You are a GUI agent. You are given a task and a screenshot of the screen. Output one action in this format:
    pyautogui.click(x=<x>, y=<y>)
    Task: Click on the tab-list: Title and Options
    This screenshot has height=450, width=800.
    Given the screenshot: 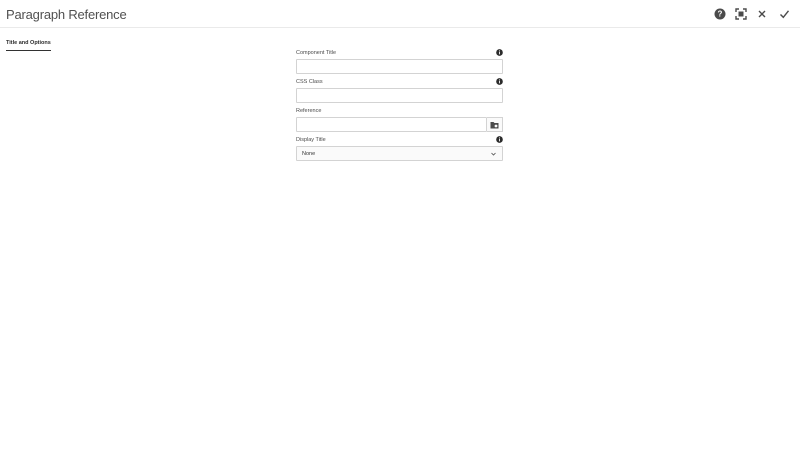 What is the action you would take?
    pyautogui.click(x=28, y=41)
    